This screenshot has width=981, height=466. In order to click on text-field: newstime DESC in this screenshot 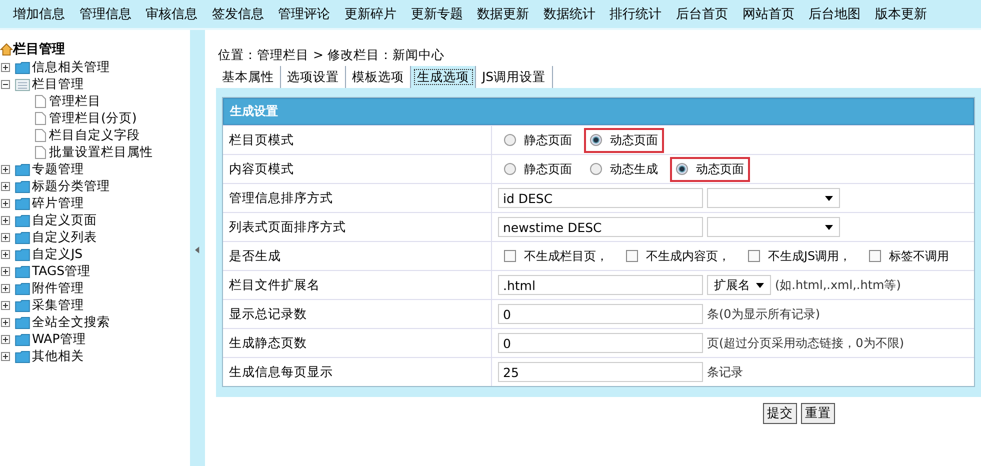, I will do `click(600, 227)`.